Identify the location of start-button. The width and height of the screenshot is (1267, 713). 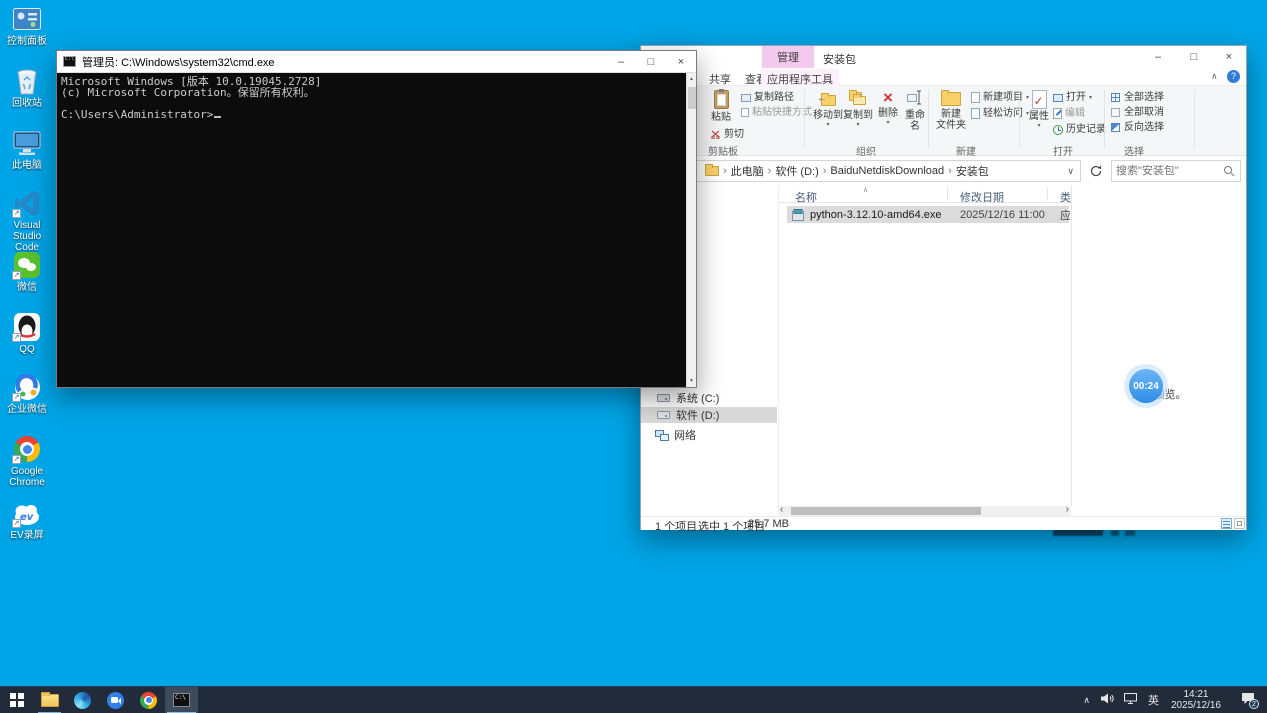
(16, 700).